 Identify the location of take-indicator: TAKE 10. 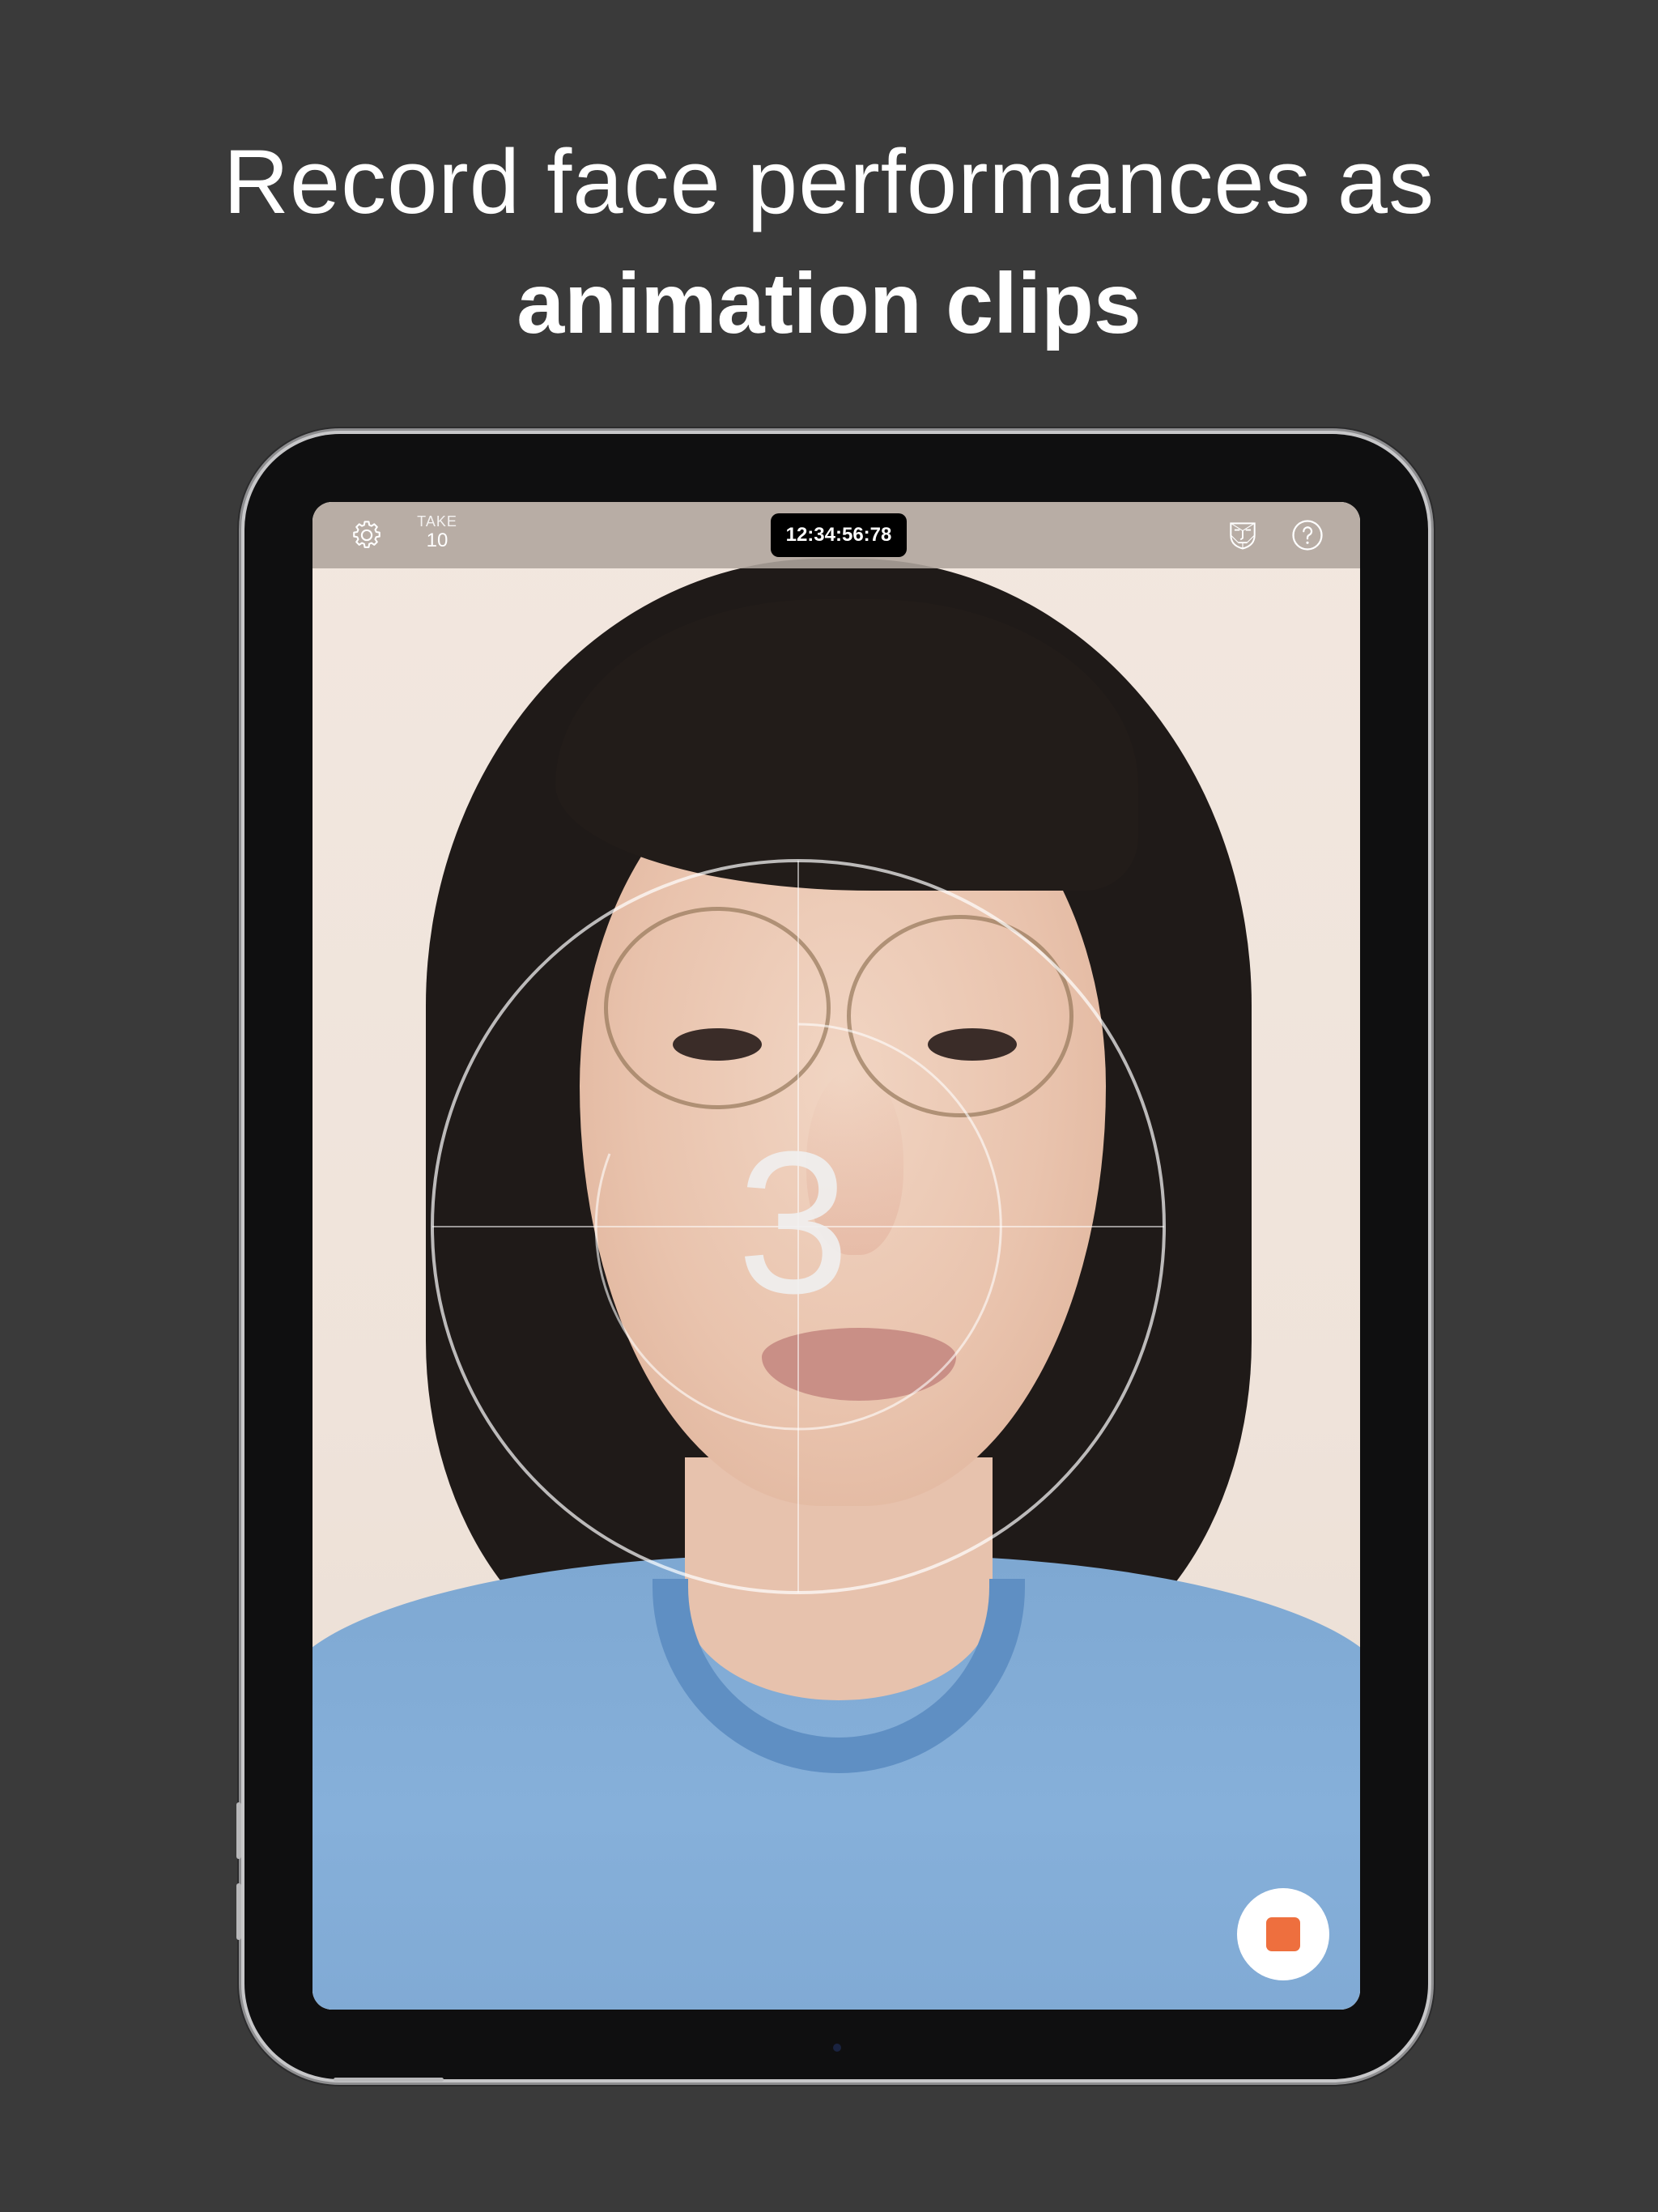
(437, 532).